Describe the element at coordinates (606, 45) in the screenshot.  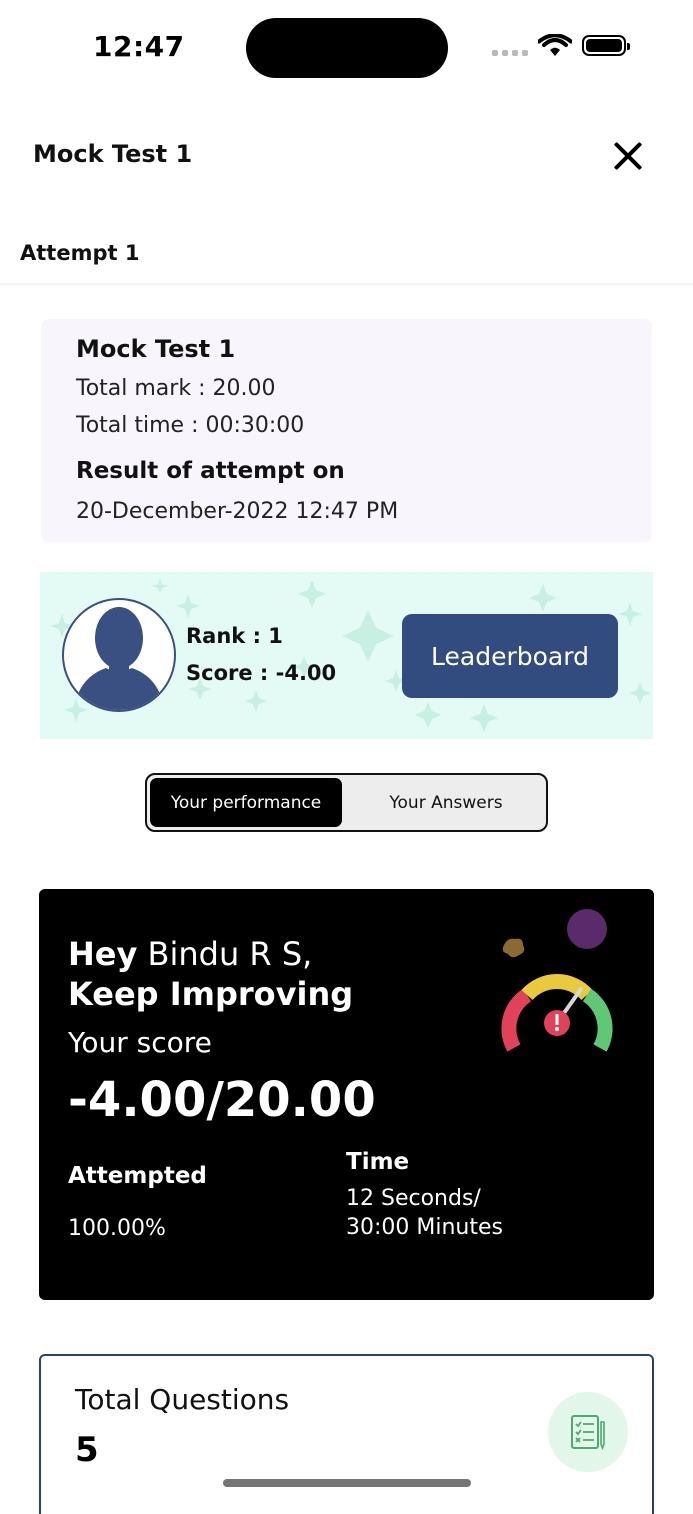
I see `battery-icon` at that location.